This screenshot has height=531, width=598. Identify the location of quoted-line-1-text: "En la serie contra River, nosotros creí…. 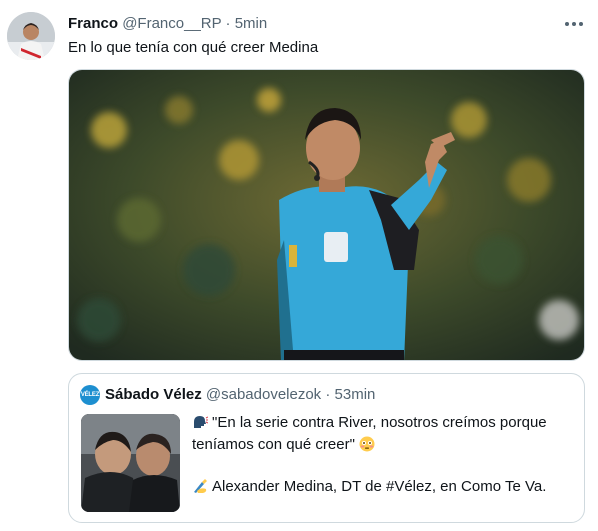
(379, 422).